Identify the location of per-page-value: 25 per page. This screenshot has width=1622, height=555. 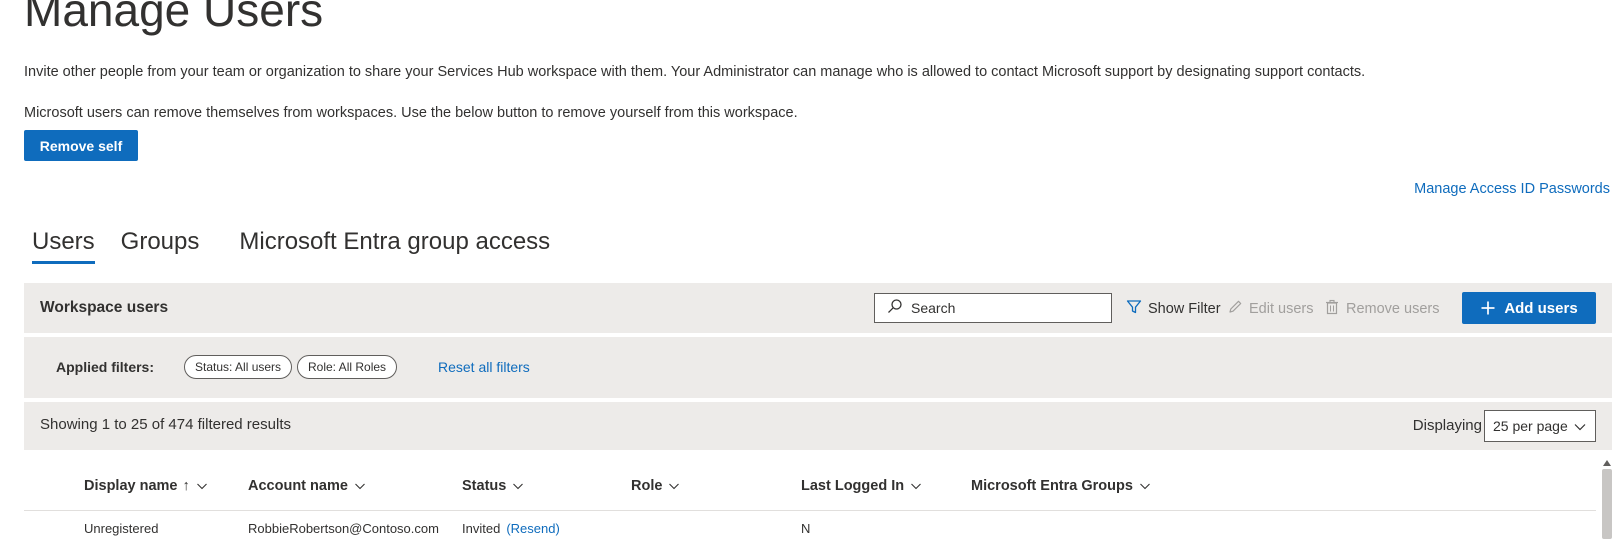
(1530, 426).